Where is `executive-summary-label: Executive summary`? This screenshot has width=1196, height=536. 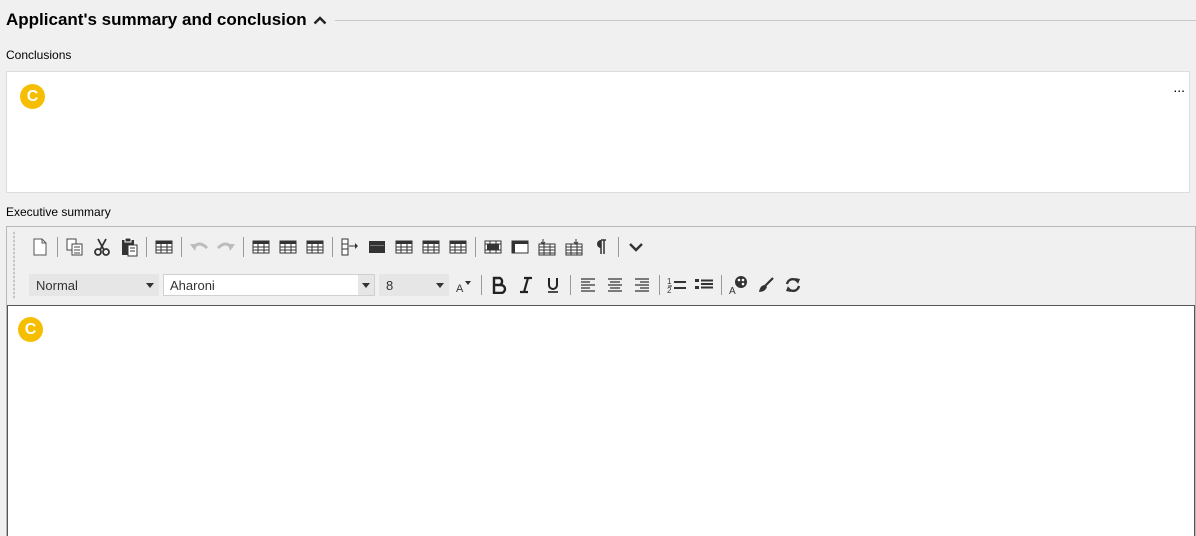
executive-summary-label: Executive summary is located at coordinates (58, 212).